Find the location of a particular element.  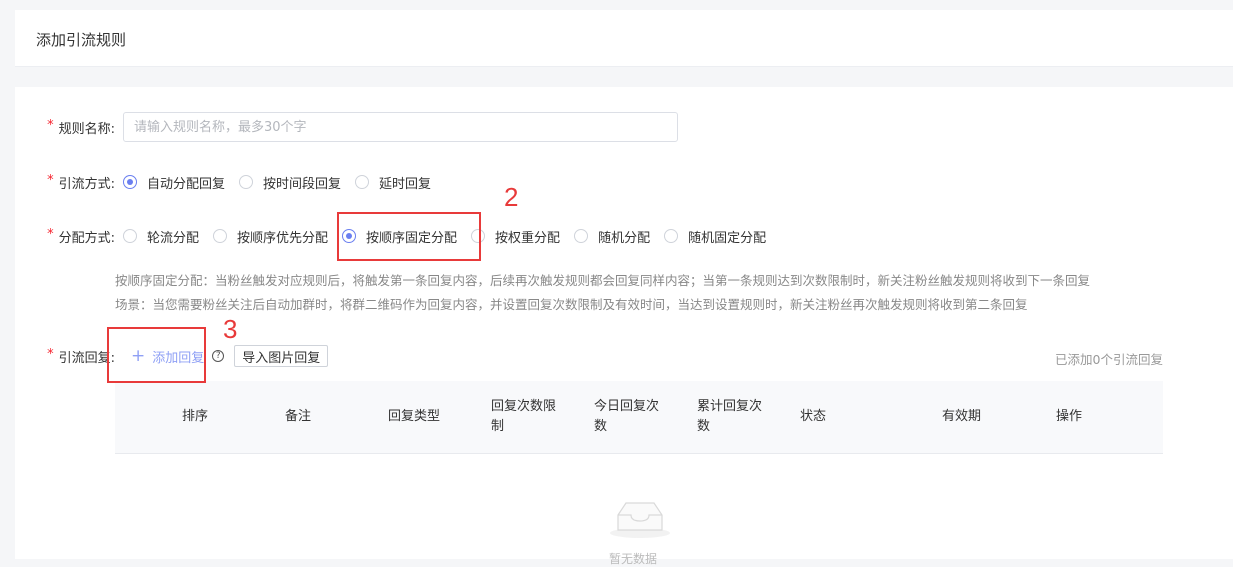

radio-sequential-fixed: 按顺序固定分配 is located at coordinates (399, 236).